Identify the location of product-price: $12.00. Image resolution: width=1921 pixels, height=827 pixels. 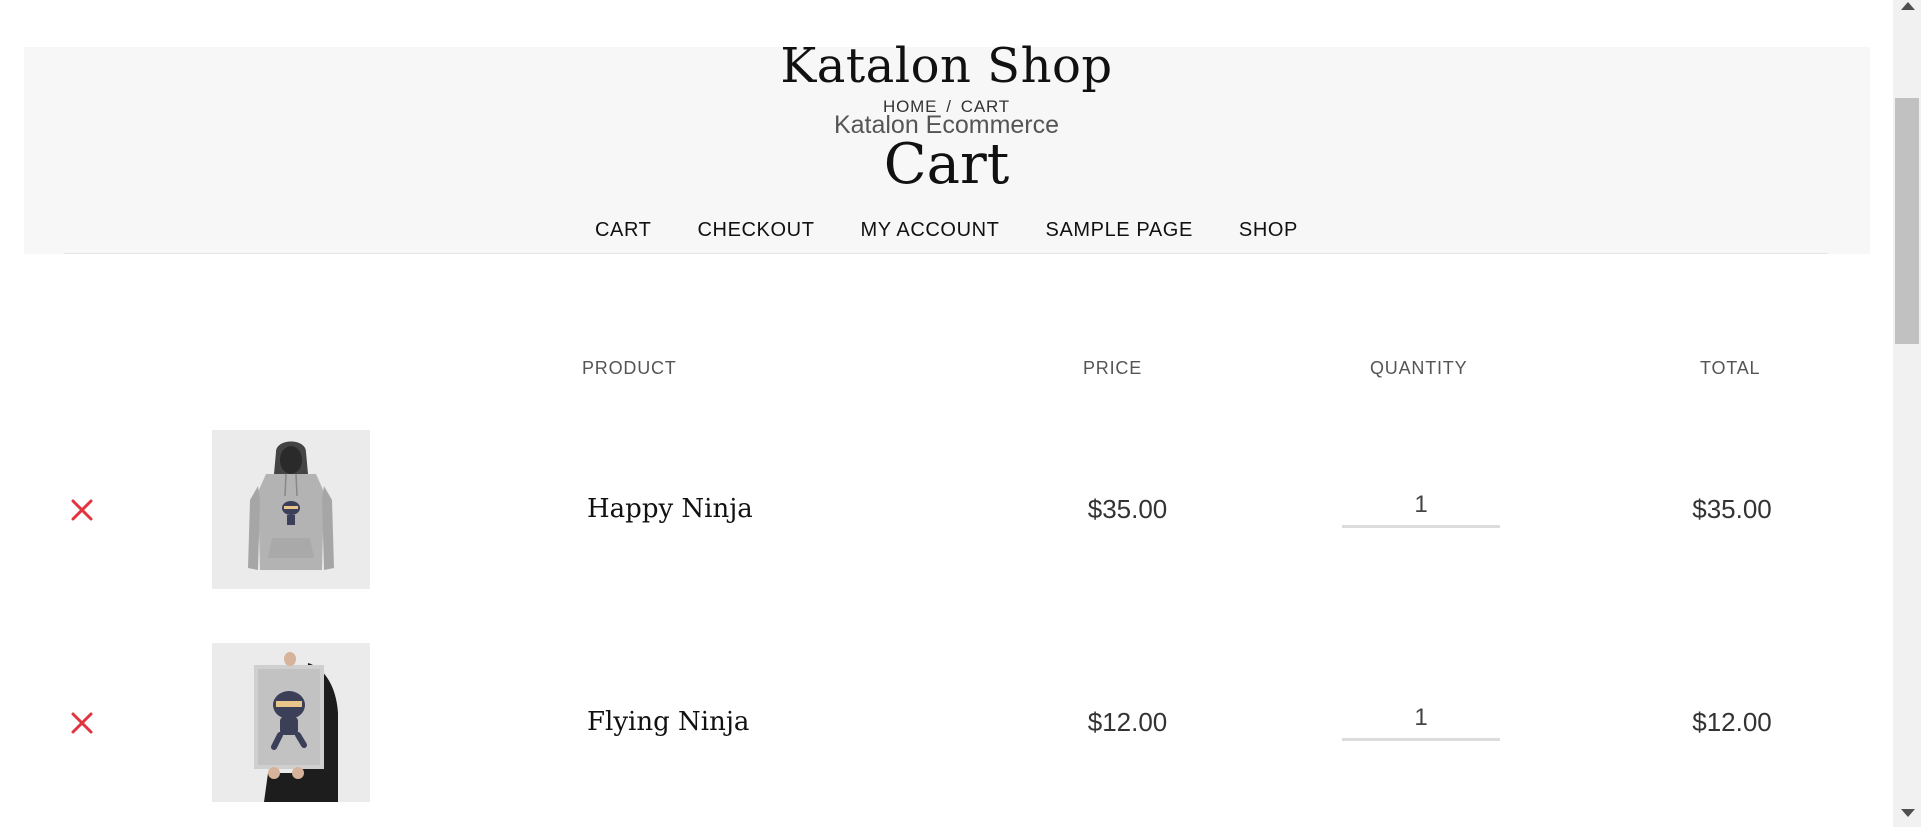
(1127, 722).